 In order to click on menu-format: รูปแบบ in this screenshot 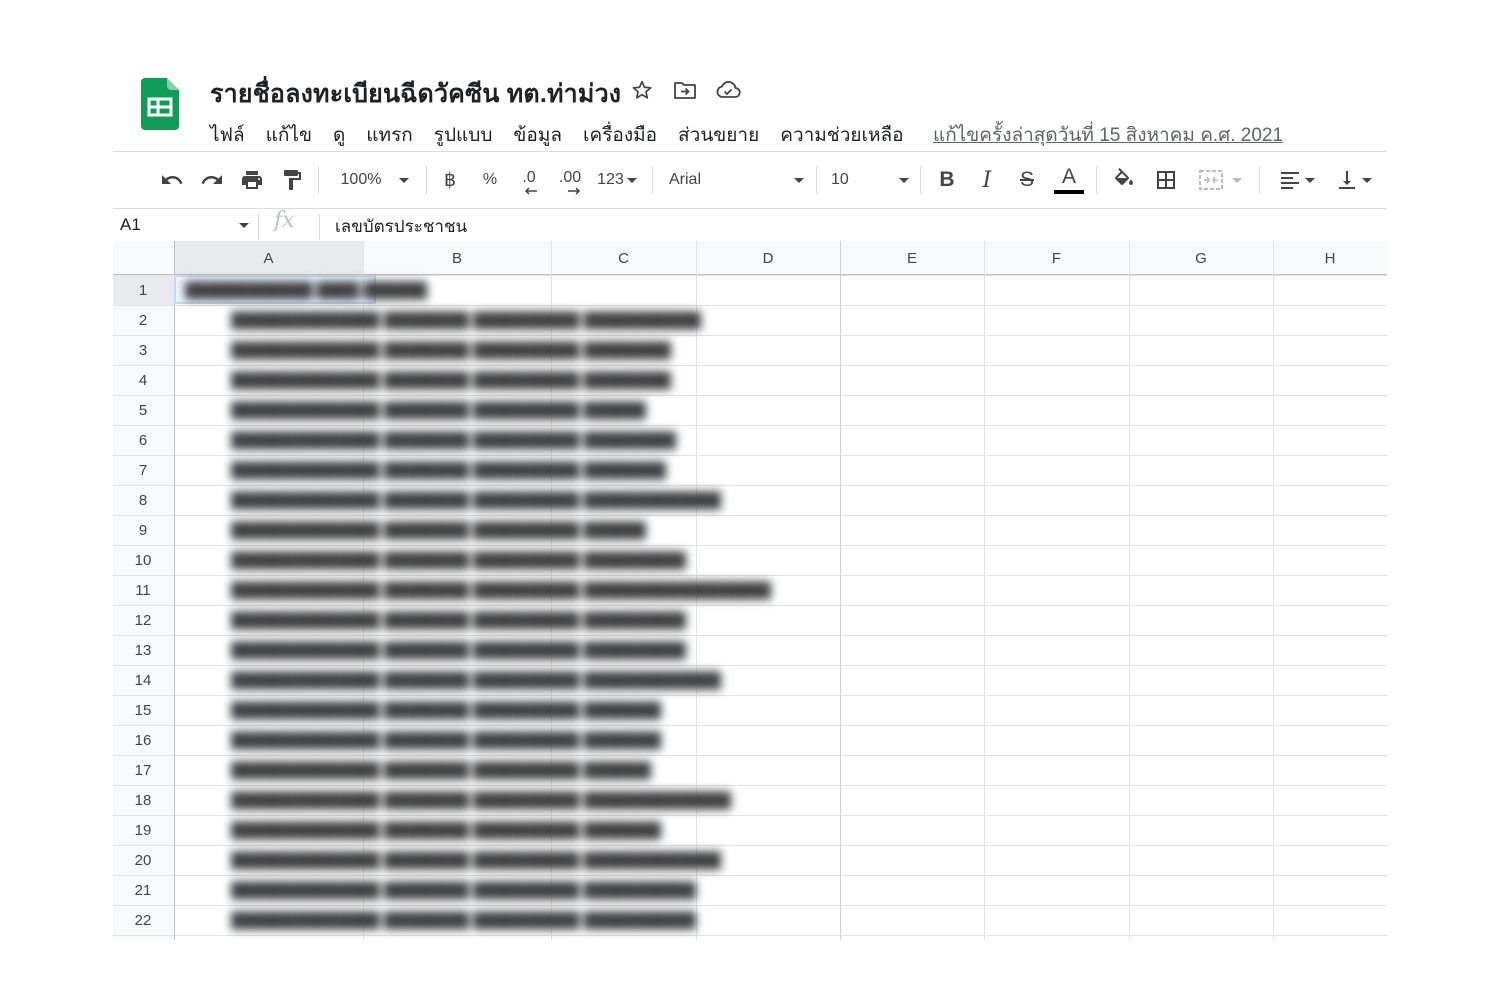, I will do `click(463, 135)`.